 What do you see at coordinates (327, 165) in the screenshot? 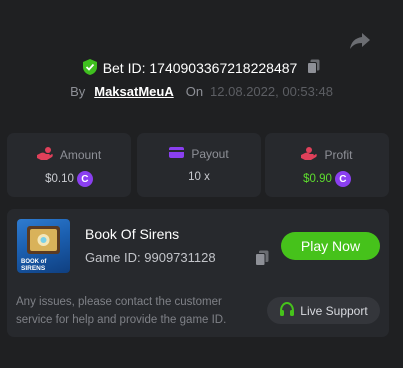
I see `profit-card: Profit $0.90 C` at bounding box center [327, 165].